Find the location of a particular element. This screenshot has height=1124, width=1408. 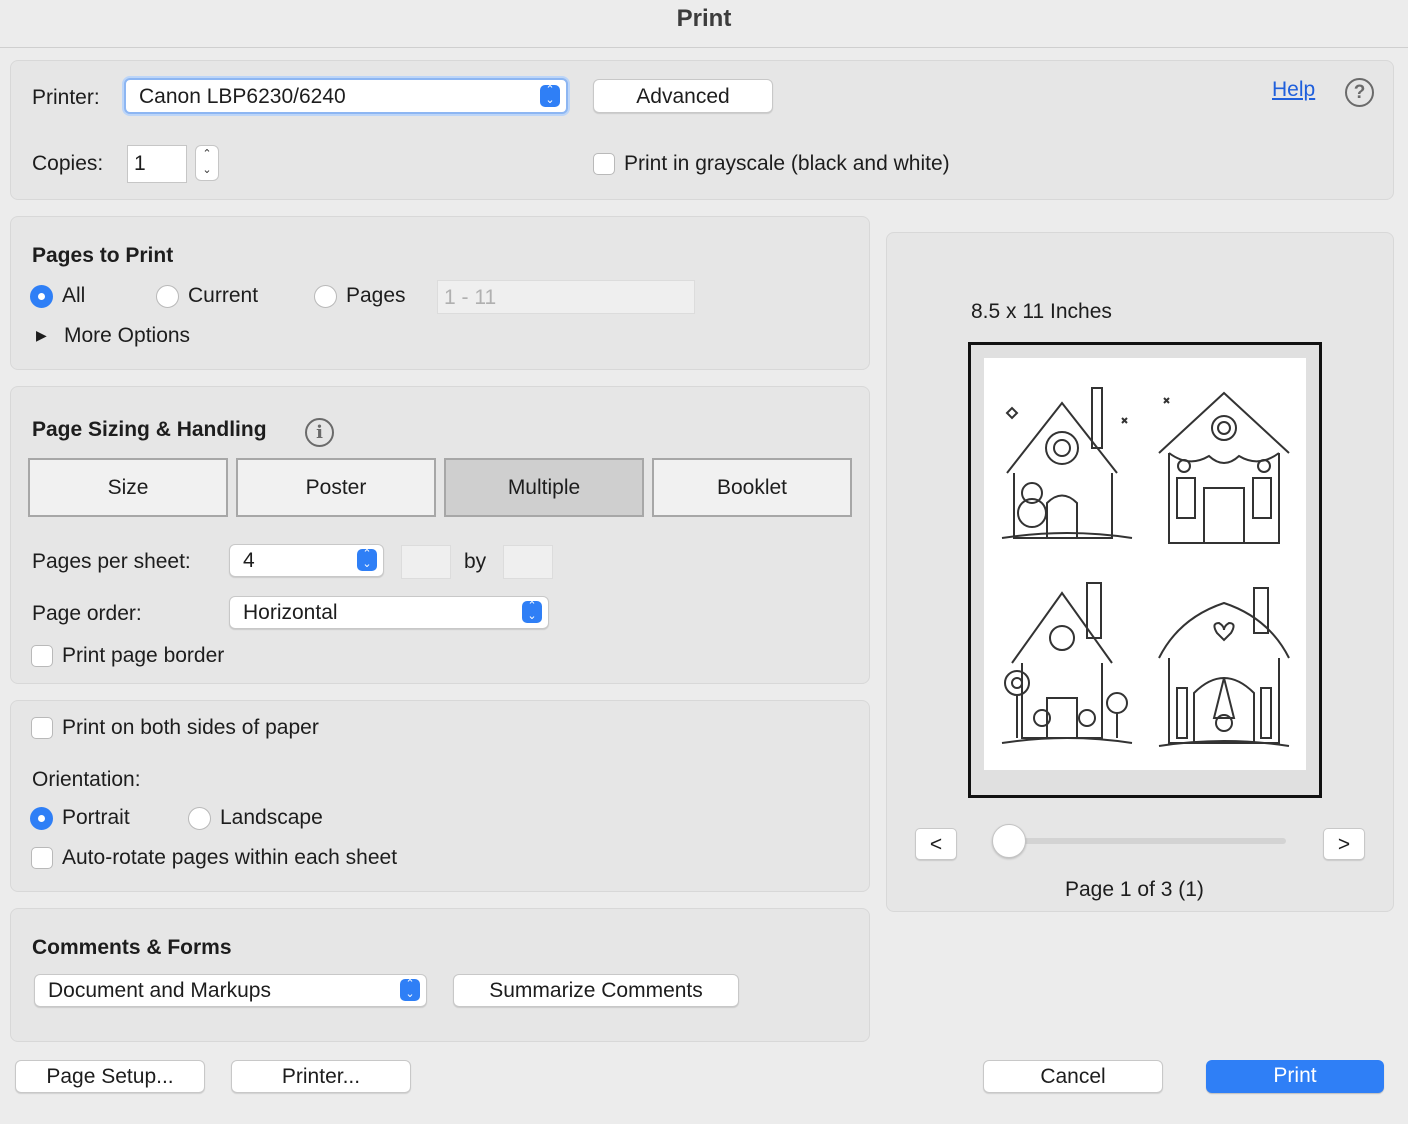

page-slider-track is located at coordinates (1145, 841).